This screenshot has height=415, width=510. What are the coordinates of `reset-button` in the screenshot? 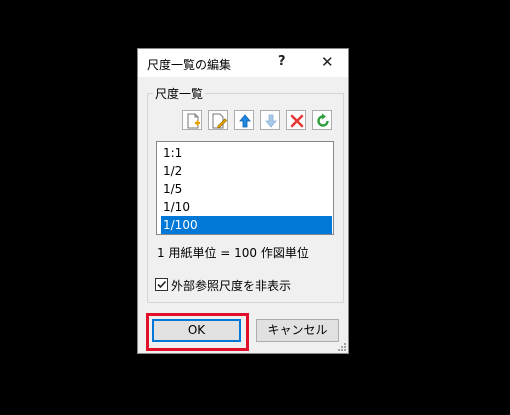 It's located at (322, 120).